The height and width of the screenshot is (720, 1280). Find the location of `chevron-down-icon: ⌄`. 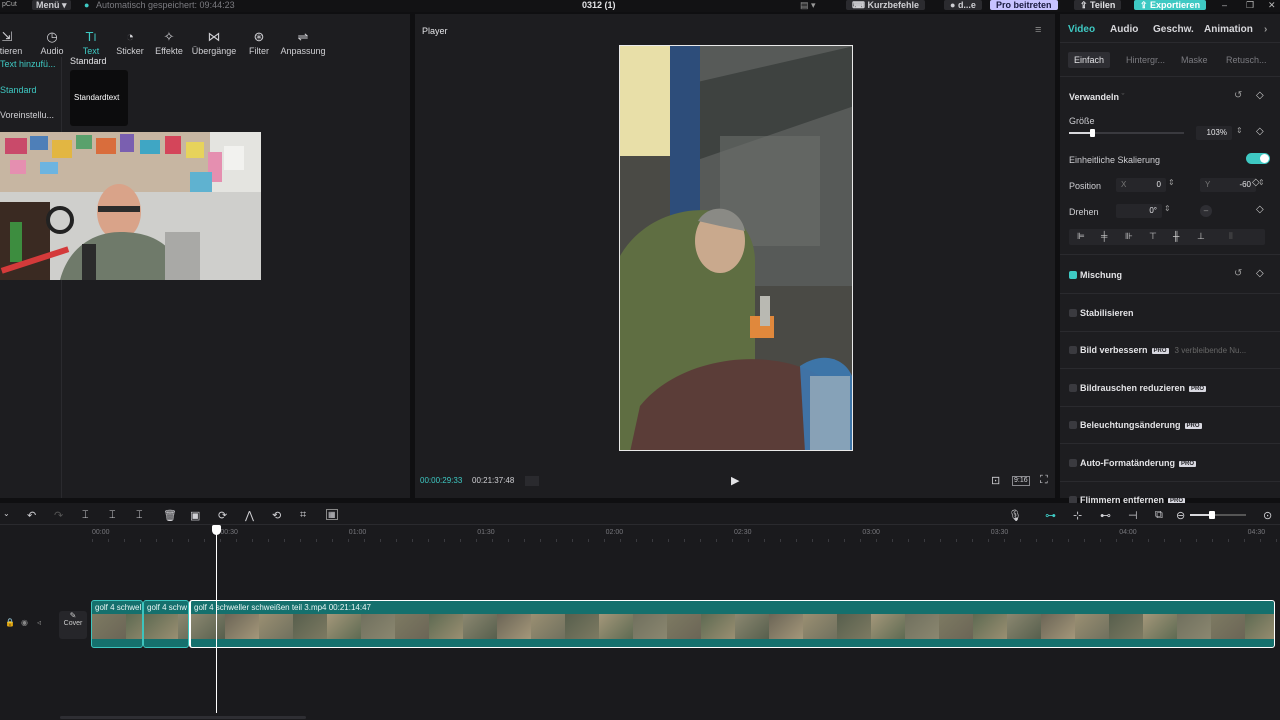

chevron-down-icon: ⌄ is located at coordinates (6, 513).